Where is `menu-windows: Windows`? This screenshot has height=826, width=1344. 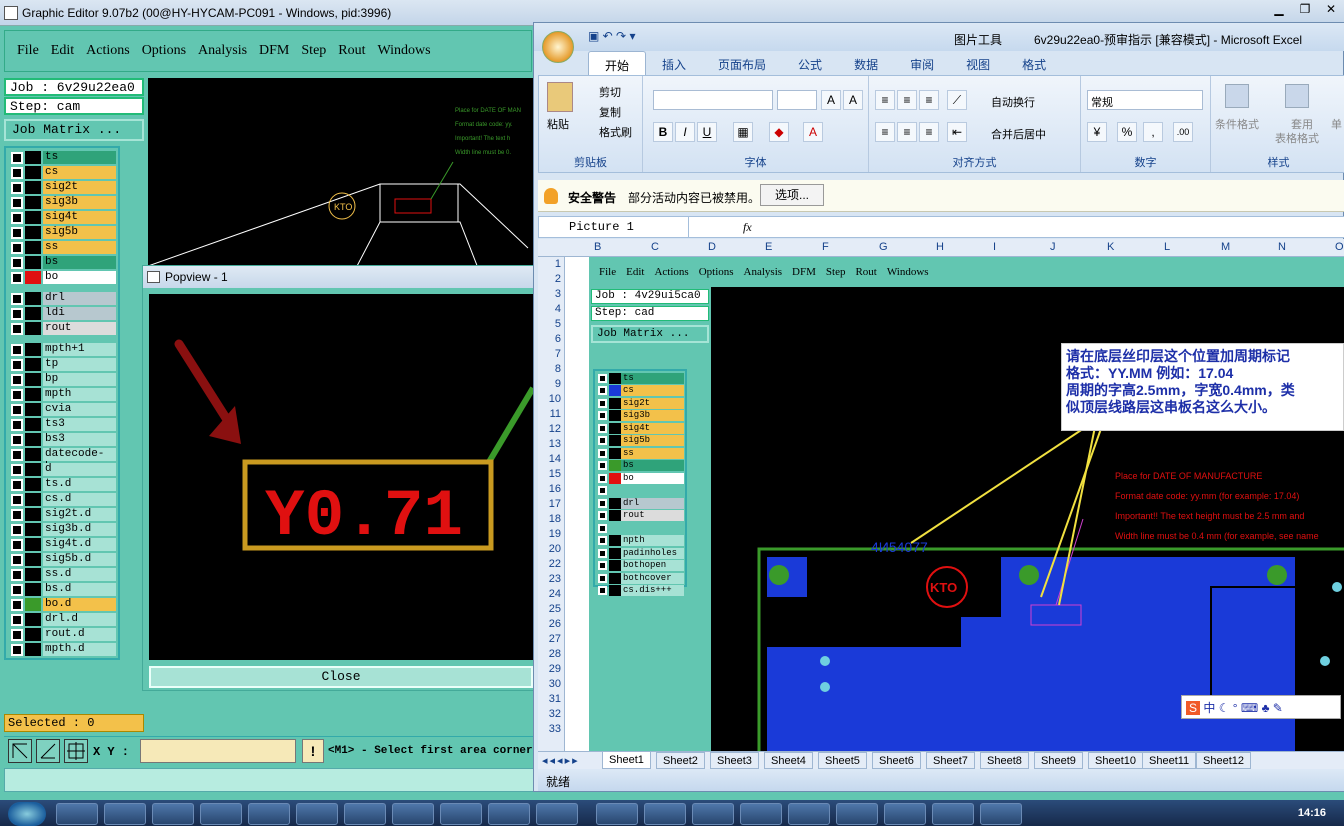 menu-windows: Windows is located at coordinates (404, 51).